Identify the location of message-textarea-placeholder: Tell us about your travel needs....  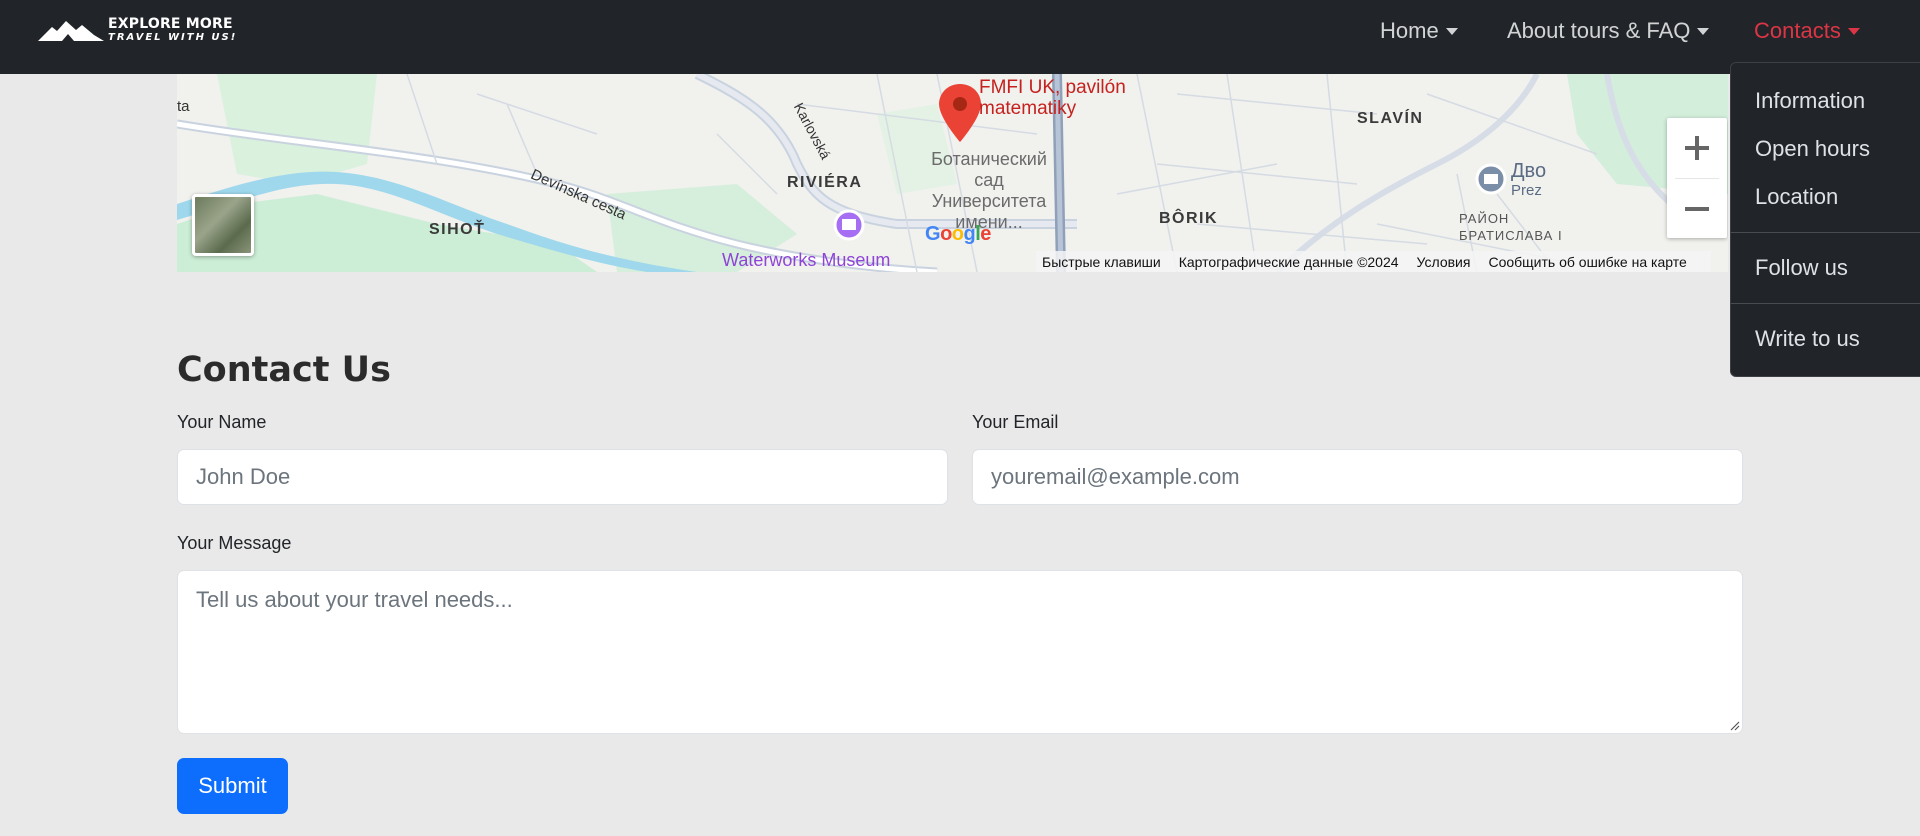
(354, 599).